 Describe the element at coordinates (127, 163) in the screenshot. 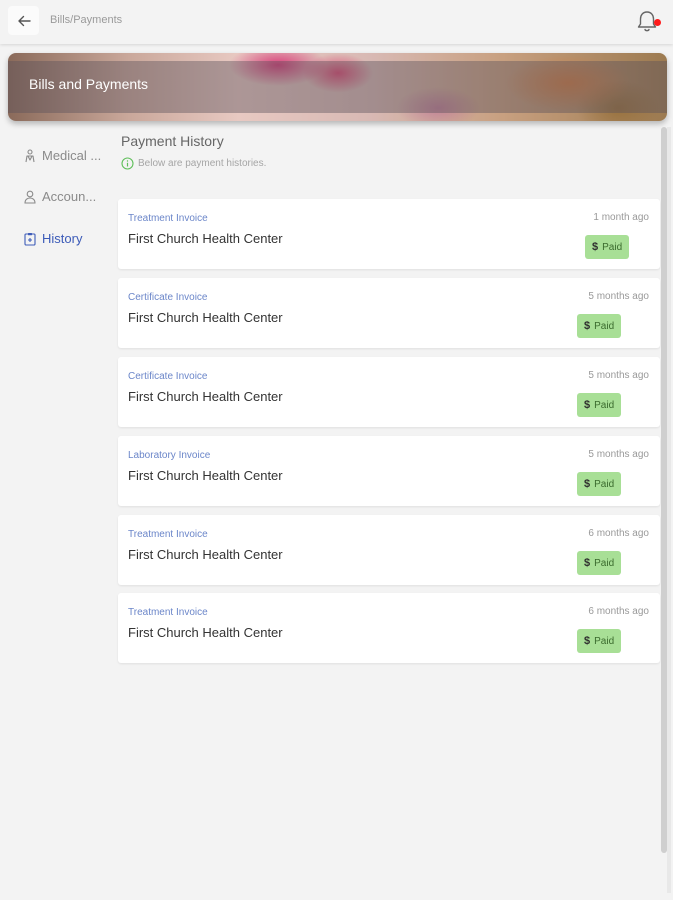

I see `info-icon` at that location.